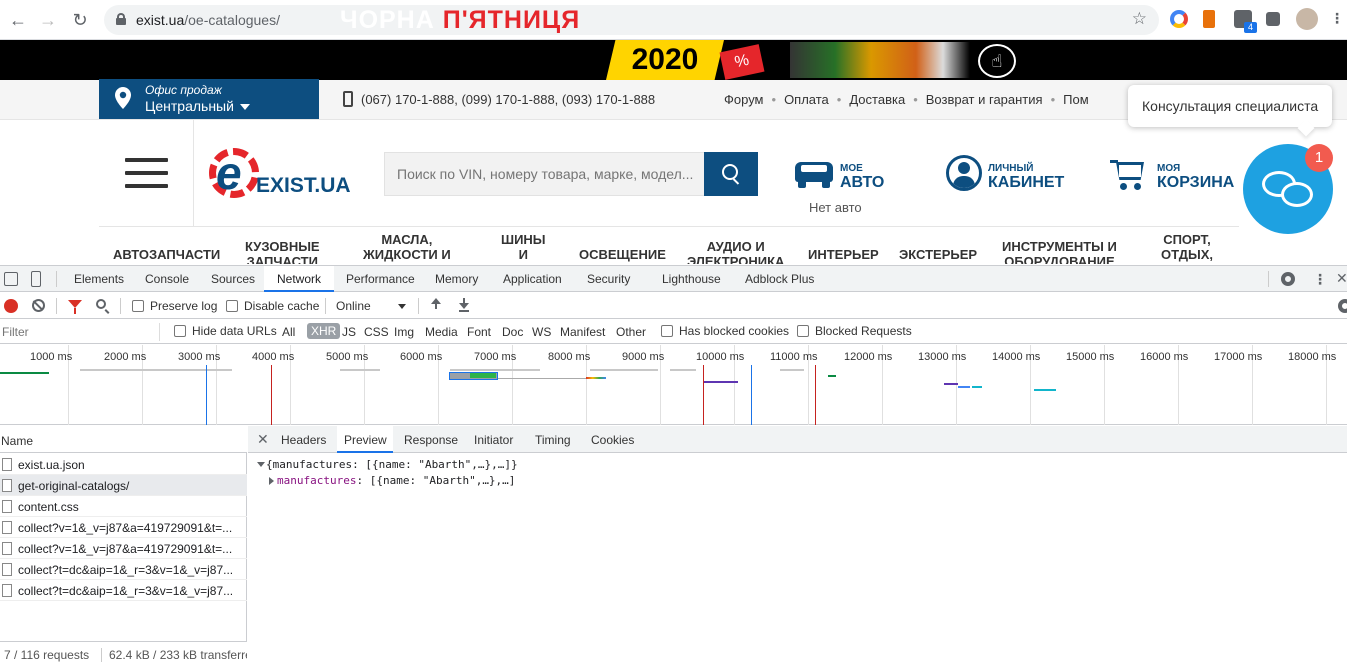  I want to click on close-details-icon: ✕, so click(263, 439).